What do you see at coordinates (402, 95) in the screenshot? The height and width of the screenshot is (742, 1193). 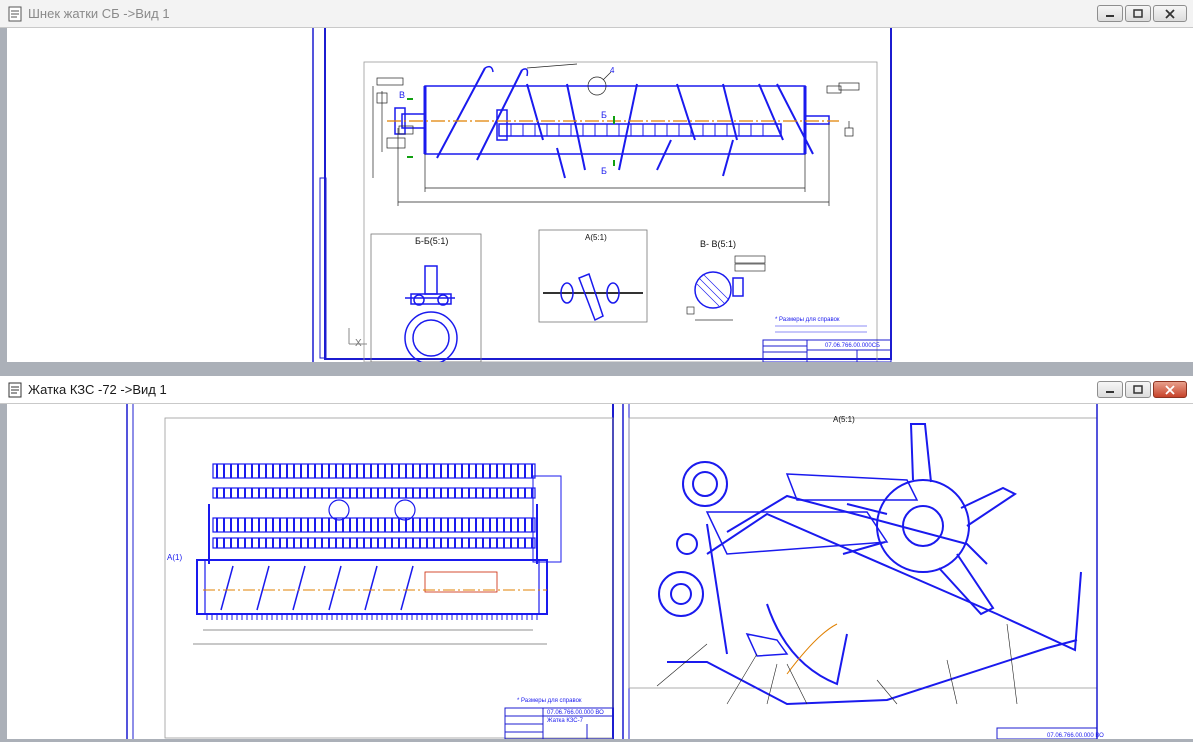 I see `section-mark-v: В` at bounding box center [402, 95].